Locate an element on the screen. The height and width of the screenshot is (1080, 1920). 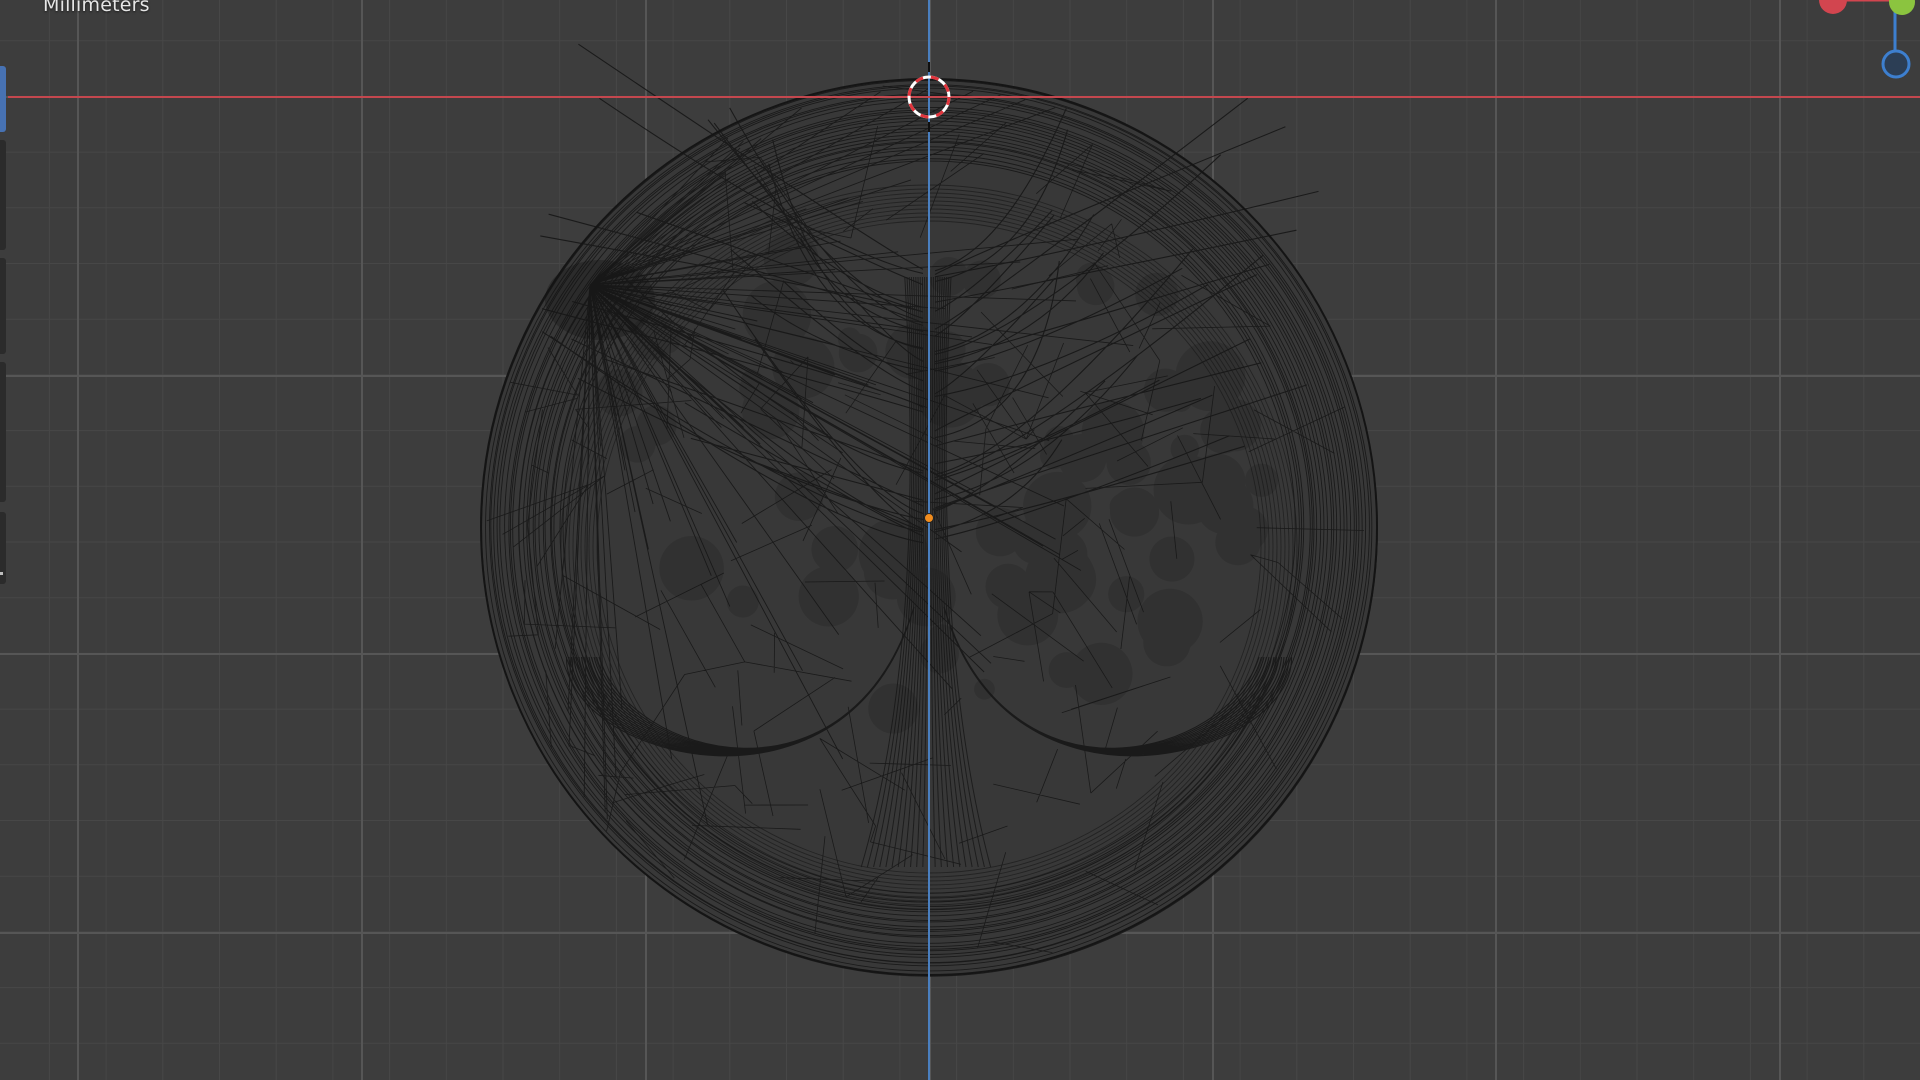
tool-cursor is located at coordinates (3, 195).